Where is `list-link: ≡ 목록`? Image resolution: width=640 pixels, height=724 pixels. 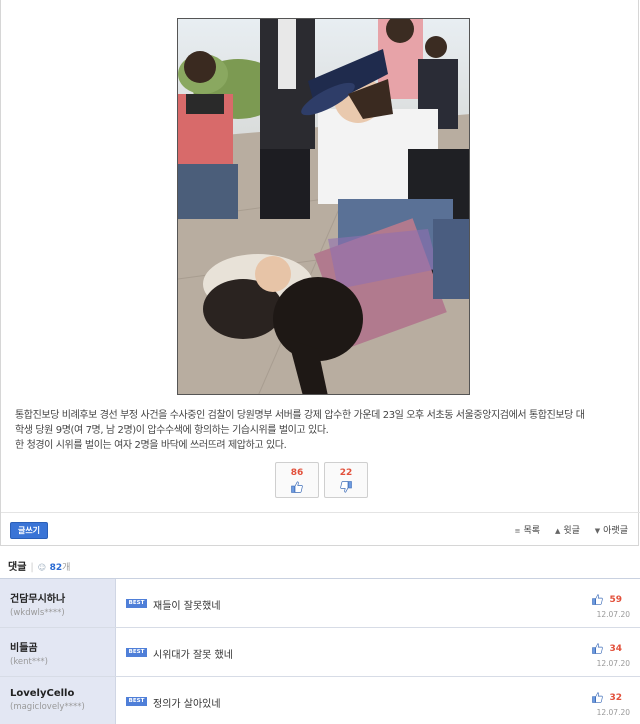
list-link: ≡ 목록 is located at coordinates (527, 531).